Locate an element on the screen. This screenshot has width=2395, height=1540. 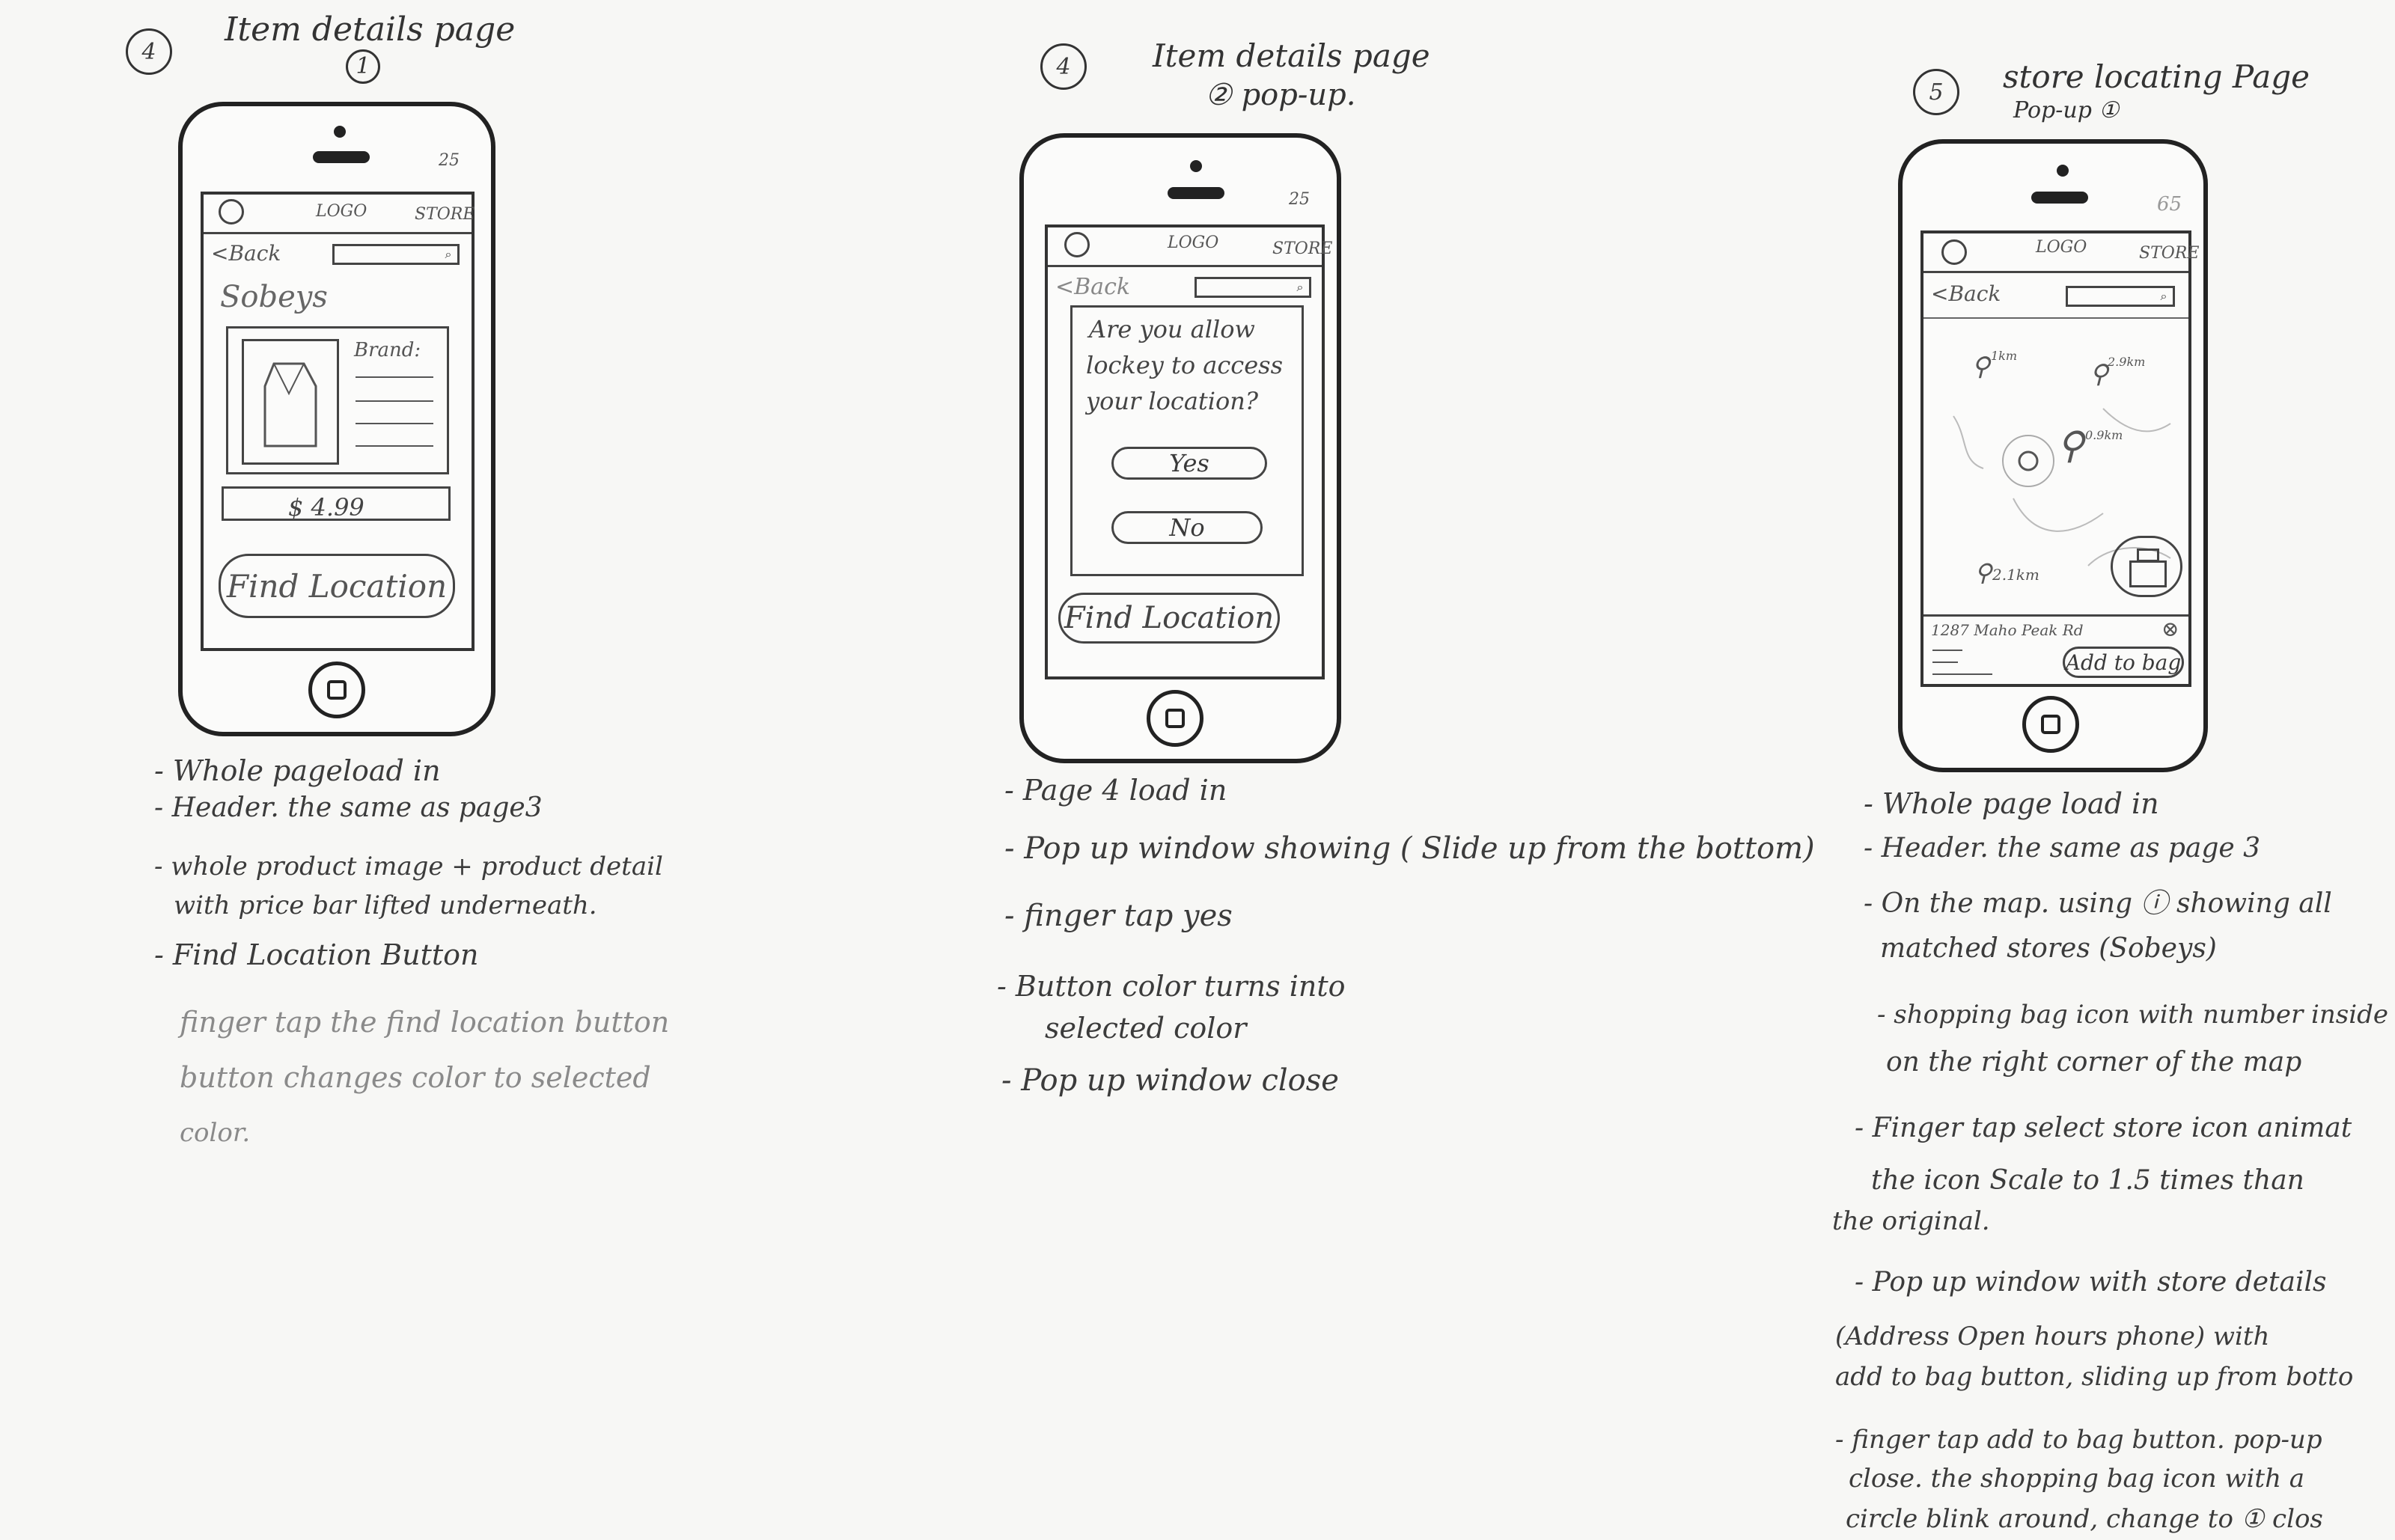
close-icon: ⊗ is located at coordinates (2170, 629).